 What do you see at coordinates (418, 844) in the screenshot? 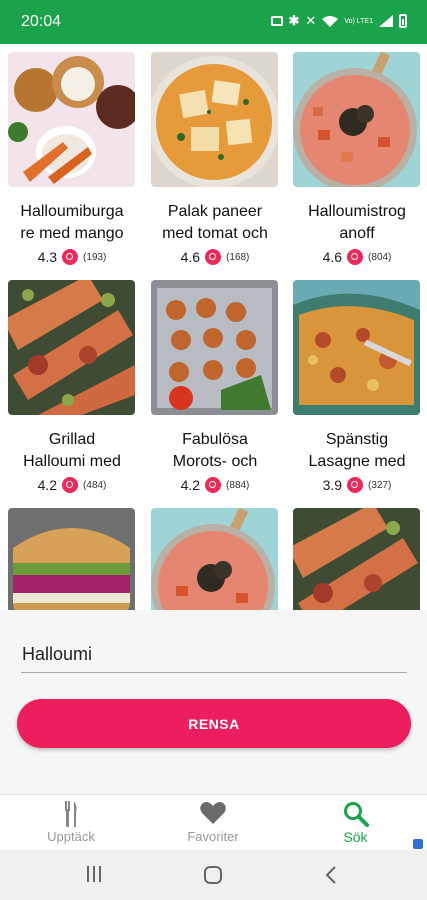
I see `notification-icon` at bounding box center [418, 844].